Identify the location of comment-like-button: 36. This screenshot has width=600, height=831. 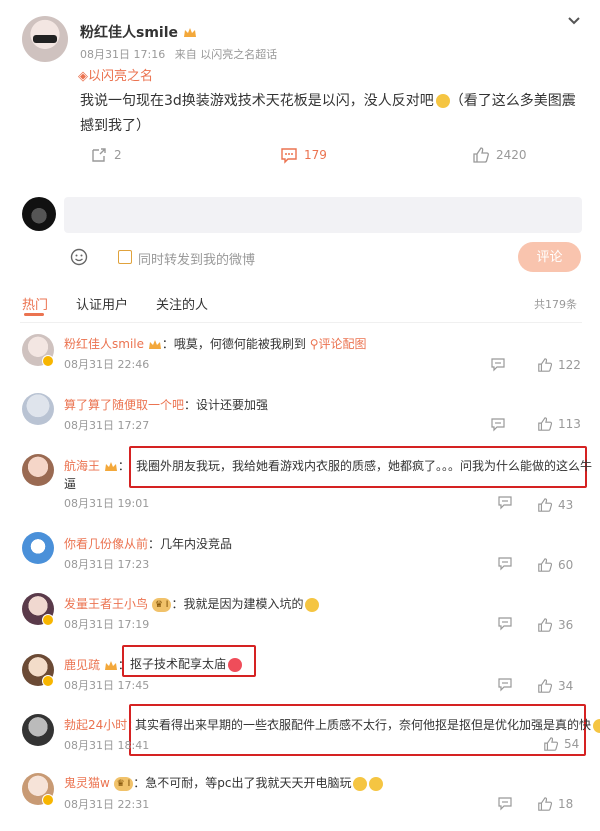
(555, 625).